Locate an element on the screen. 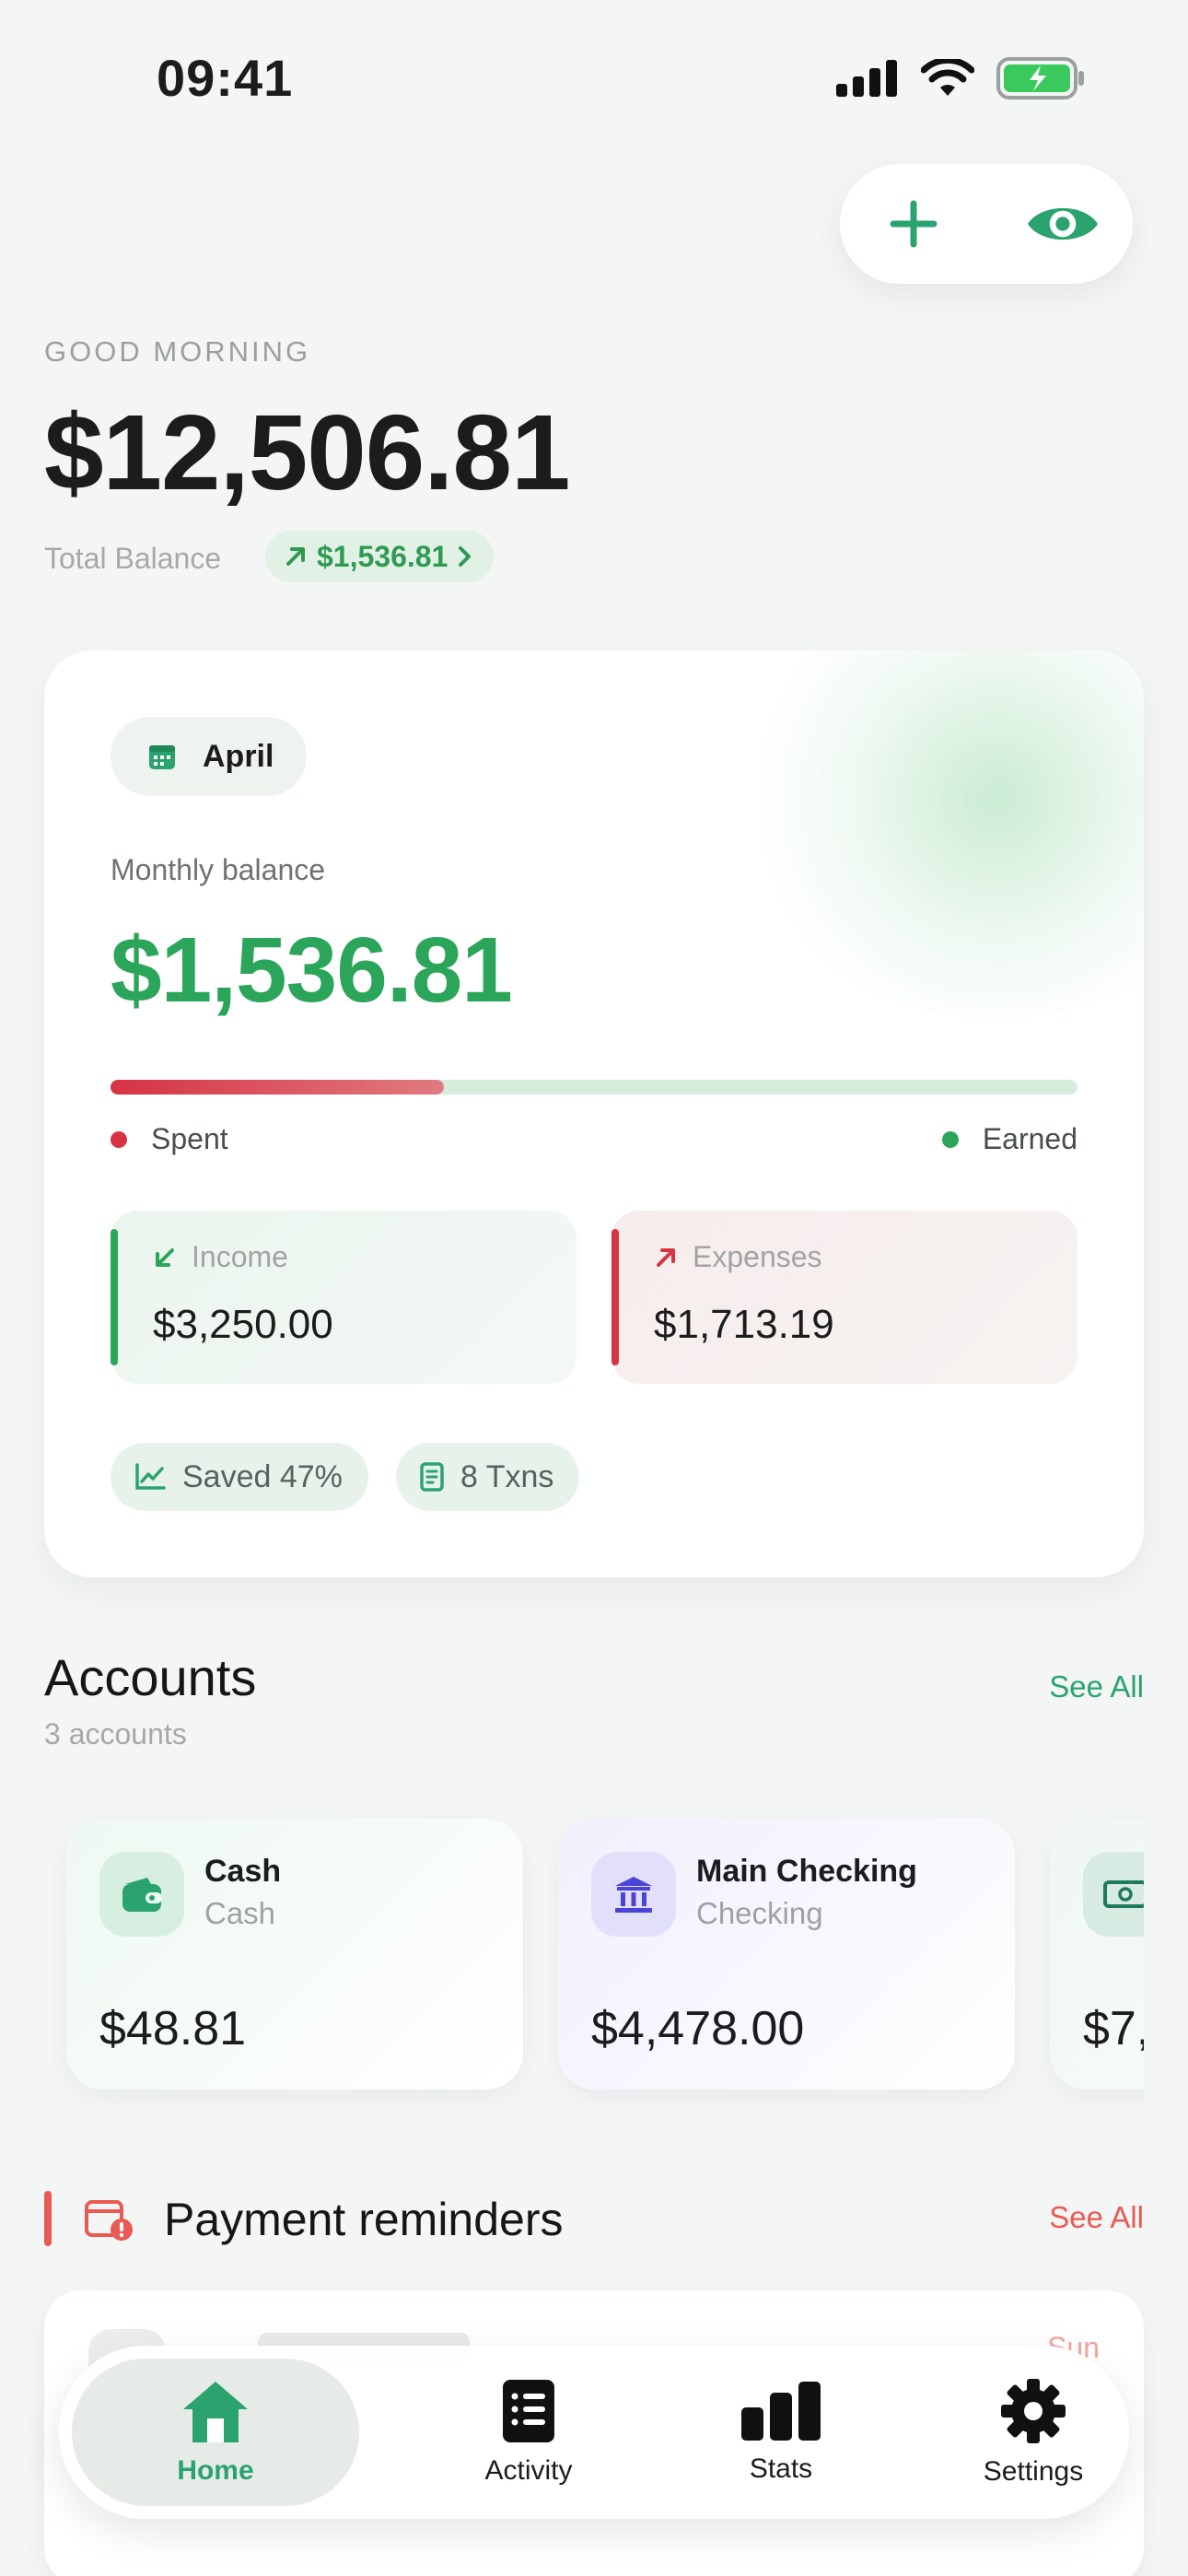  account-card-main-checking: Main Checking Checking $4,478.00 is located at coordinates (787, 1954).